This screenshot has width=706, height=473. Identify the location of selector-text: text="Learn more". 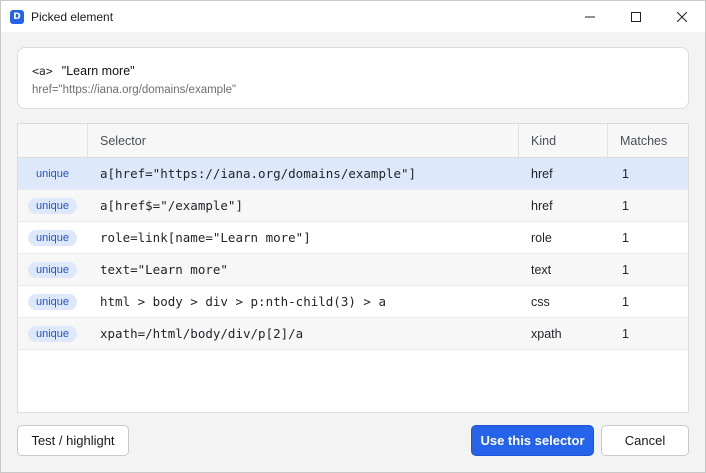
(164, 269).